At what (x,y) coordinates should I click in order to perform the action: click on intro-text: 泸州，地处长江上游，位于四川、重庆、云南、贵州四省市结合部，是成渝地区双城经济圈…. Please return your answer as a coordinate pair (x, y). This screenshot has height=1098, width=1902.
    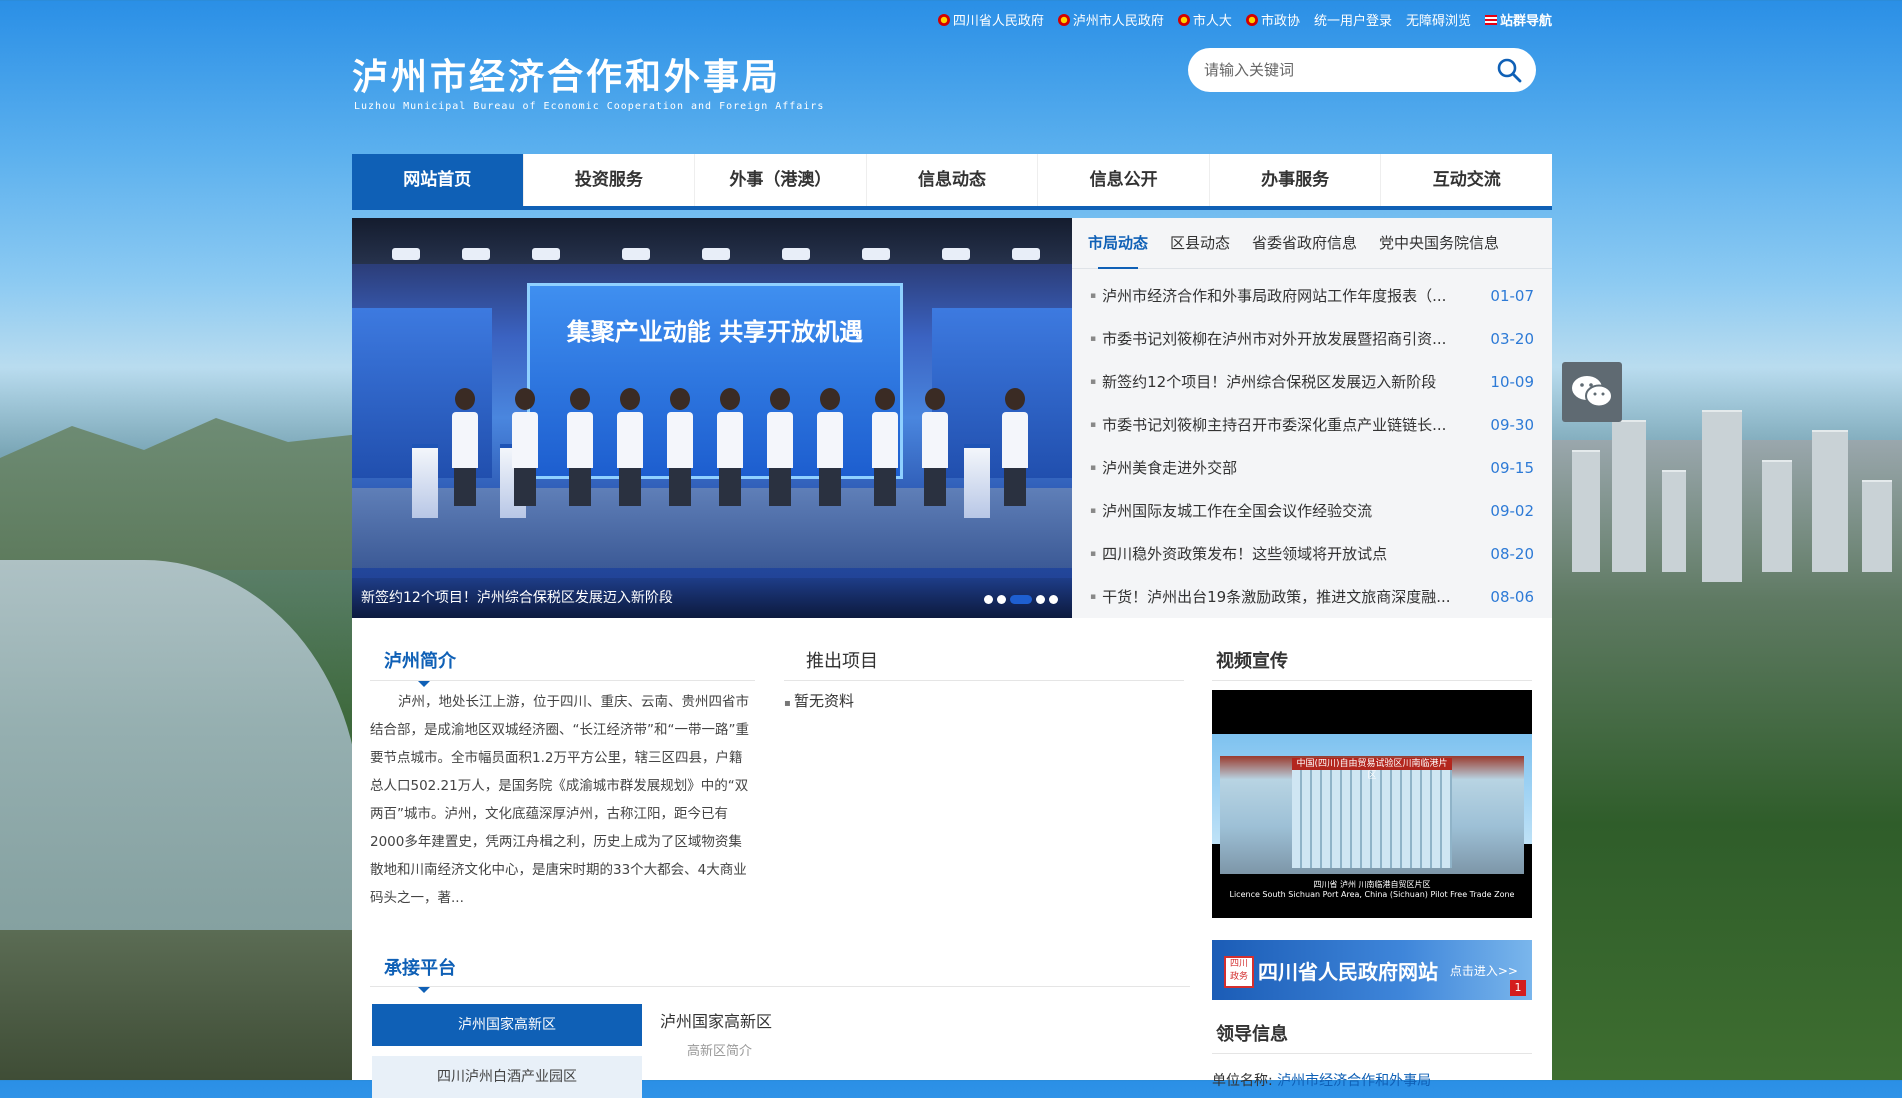
    Looking at the image, I should click on (559, 800).